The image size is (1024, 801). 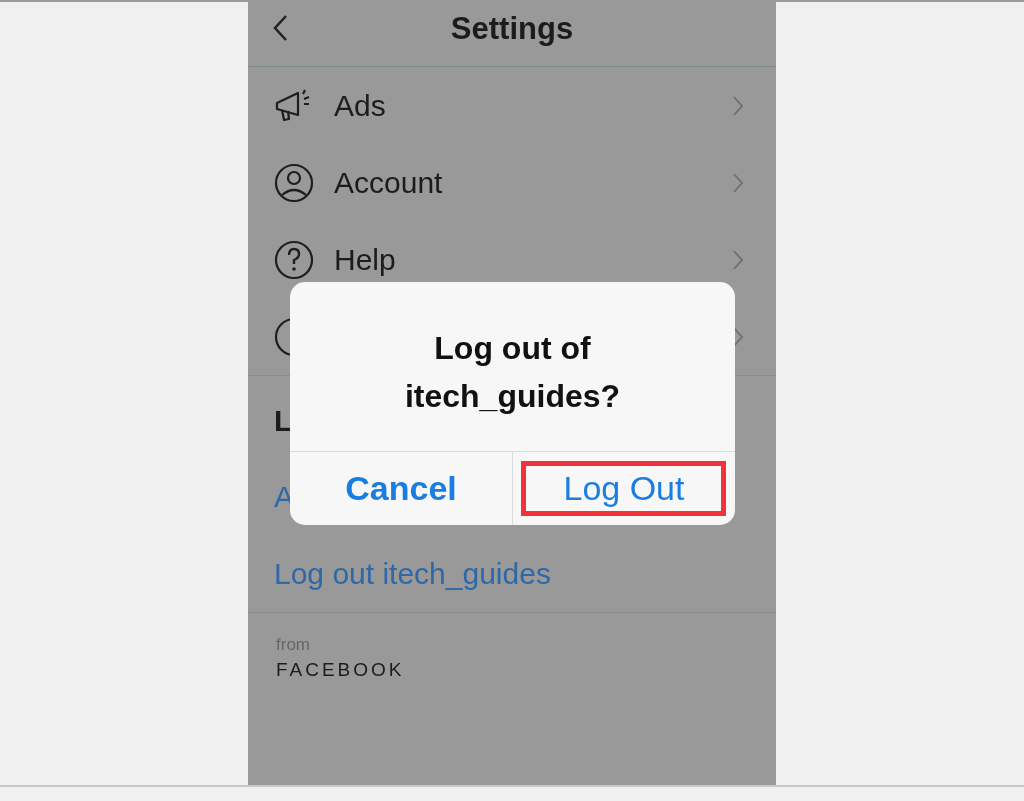 I want to click on dialog-button: Log Out, so click(x=623, y=488).